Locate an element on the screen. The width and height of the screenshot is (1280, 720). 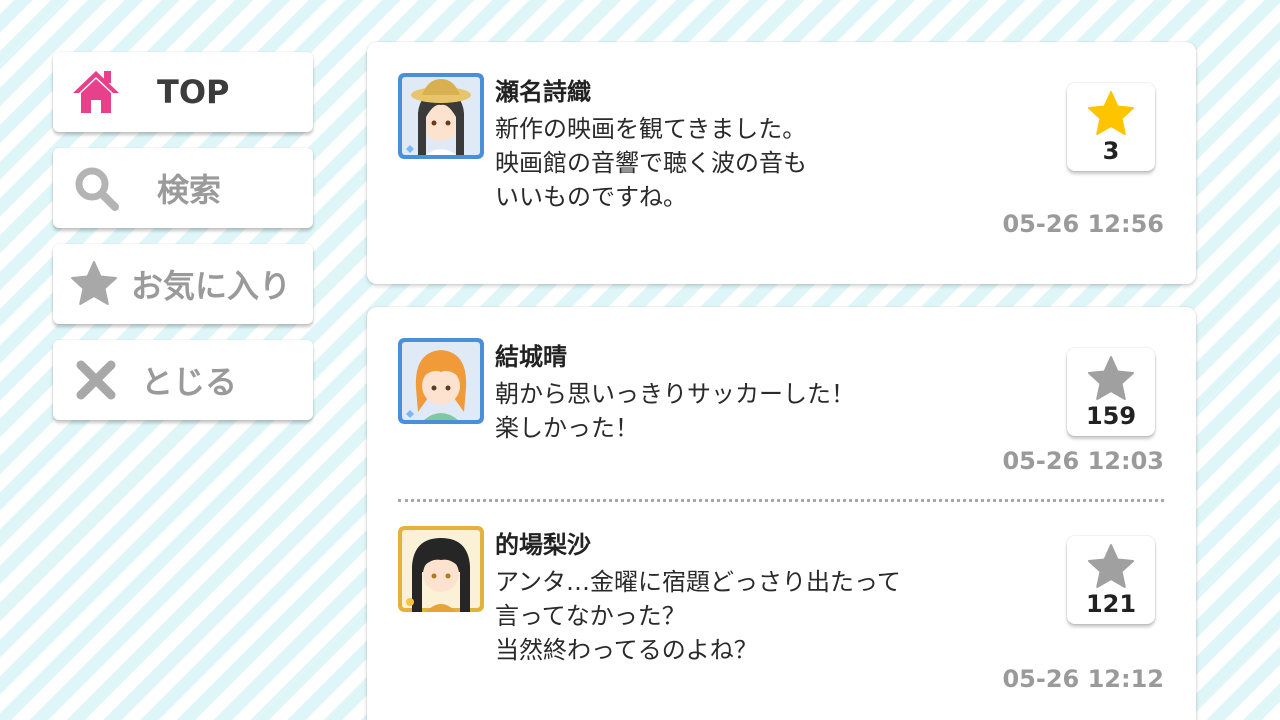
nav-top-button: TOP is located at coordinates (183, 92).